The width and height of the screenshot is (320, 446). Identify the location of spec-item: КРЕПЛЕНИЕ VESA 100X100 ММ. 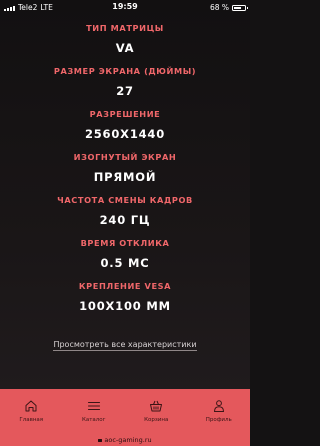
(125, 297).